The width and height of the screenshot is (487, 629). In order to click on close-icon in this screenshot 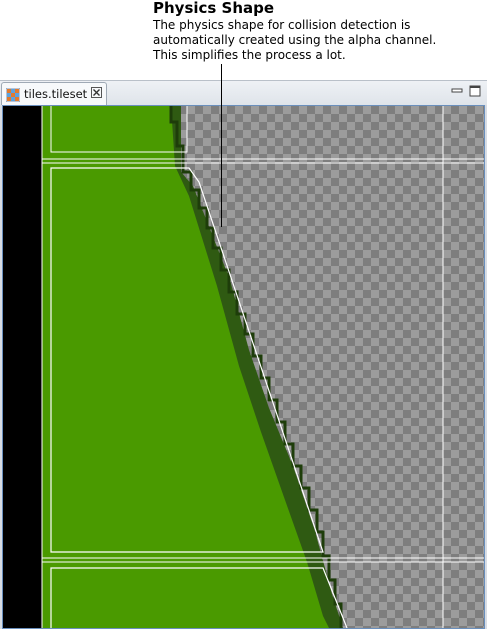, I will do `click(96, 92)`.